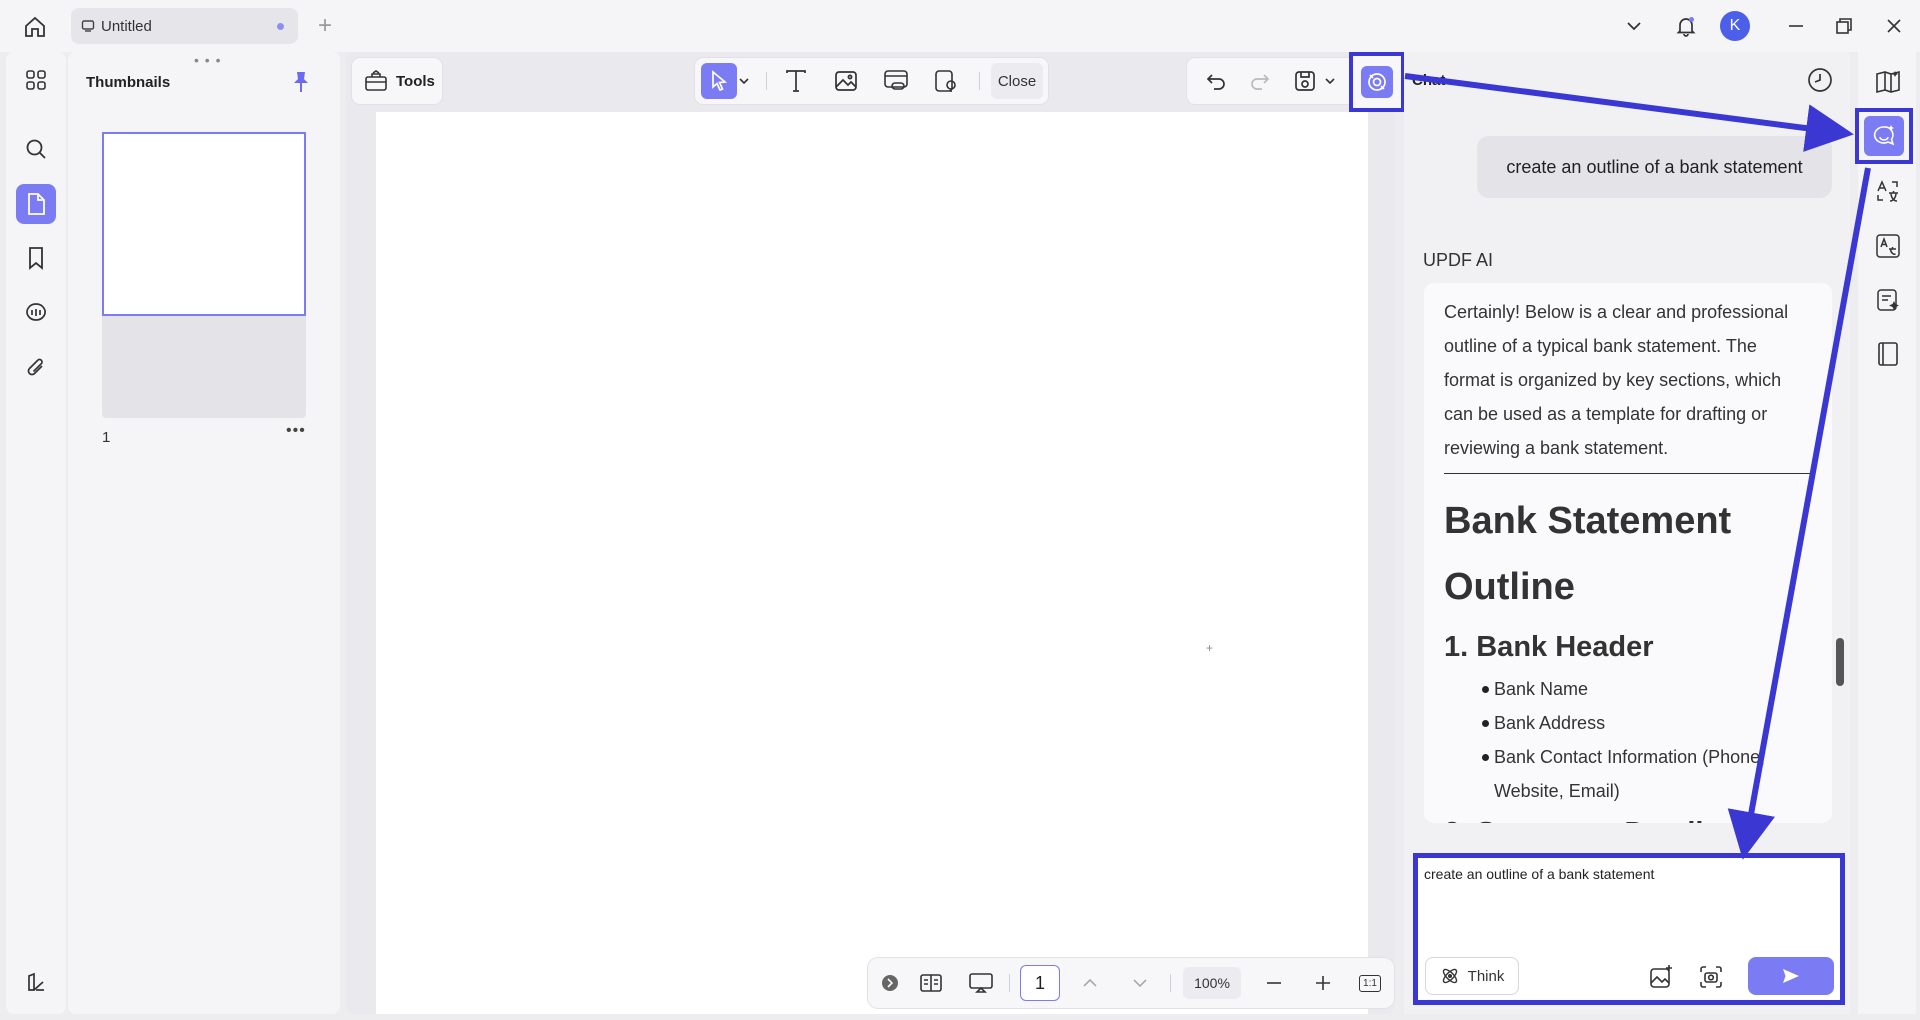 This screenshot has width=1920, height=1020. I want to click on chat-header-title: Chat, so click(1429, 80).